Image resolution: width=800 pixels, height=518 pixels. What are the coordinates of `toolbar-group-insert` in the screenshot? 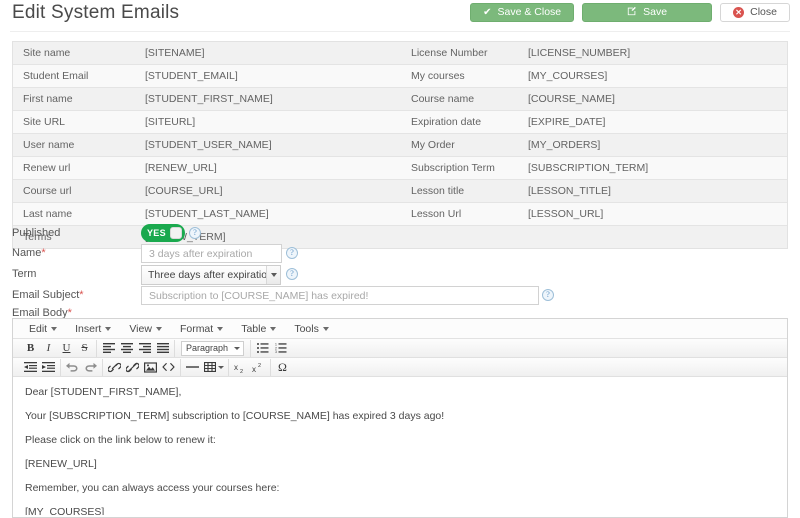 It's located at (142, 367).